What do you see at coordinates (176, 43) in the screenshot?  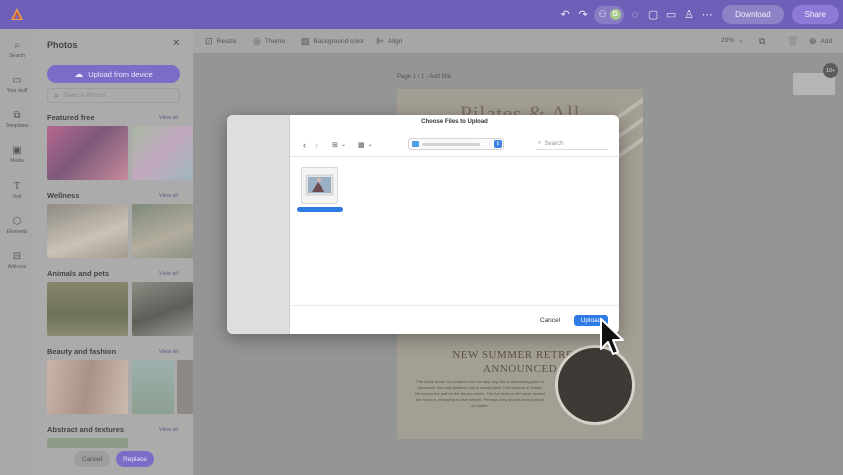 I see `close-icon: ✕` at bounding box center [176, 43].